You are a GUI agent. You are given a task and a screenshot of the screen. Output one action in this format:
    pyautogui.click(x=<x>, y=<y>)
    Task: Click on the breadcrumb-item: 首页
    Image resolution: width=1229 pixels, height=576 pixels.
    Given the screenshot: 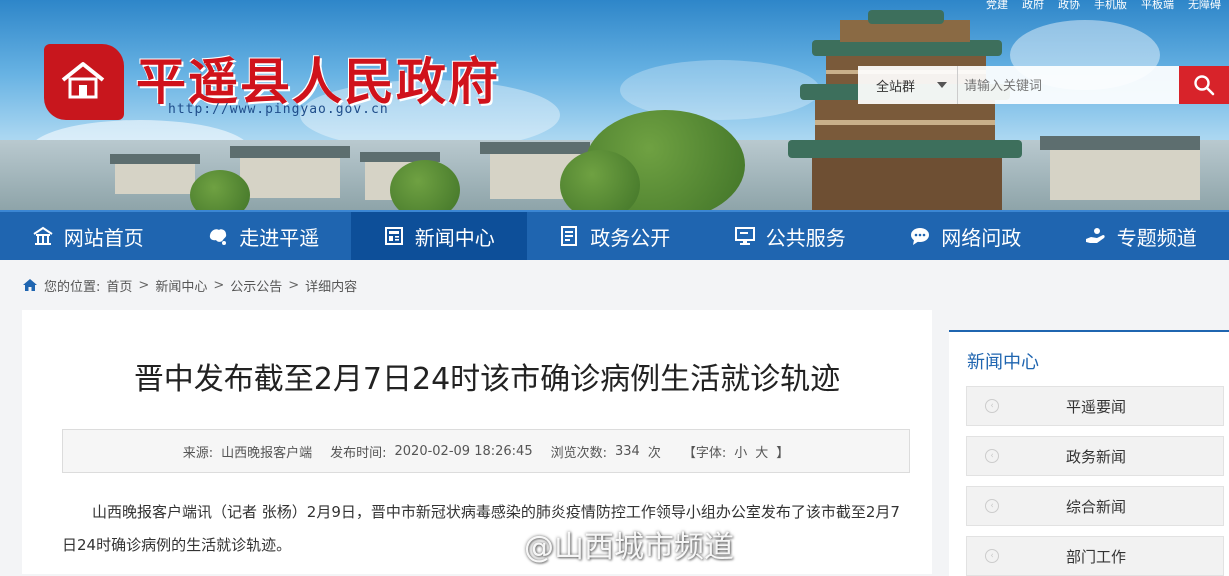 What is the action you would take?
    pyautogui.click(x=119, y=285)
    